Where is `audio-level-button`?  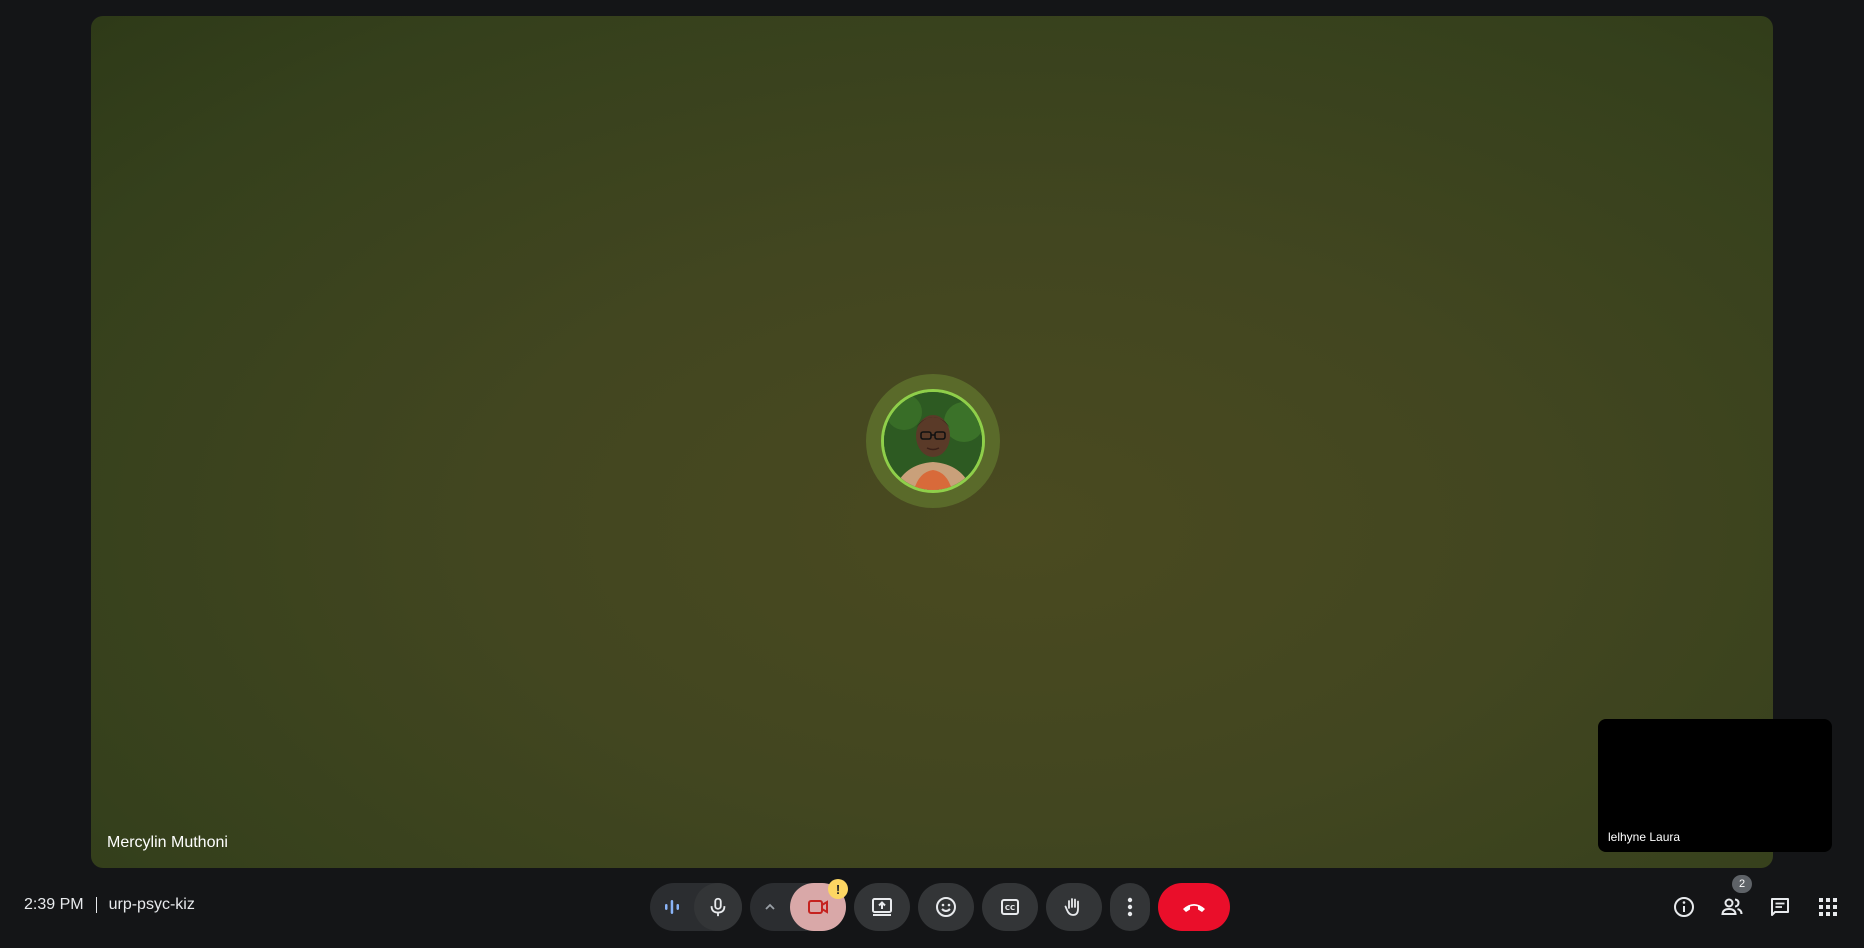
audio-level-button is located at coordinates (672, 907).